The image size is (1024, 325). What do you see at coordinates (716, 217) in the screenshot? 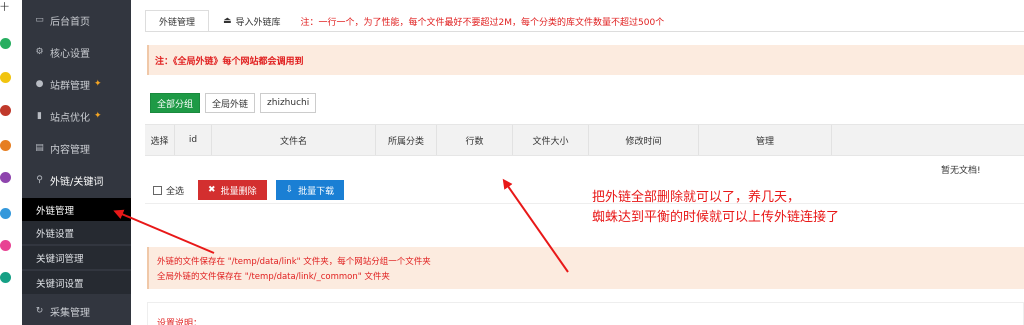
I see `annotation-line: 蜘蛛达到平衡的时候就可以上传外链连接了` at bounding box center [716, 217].